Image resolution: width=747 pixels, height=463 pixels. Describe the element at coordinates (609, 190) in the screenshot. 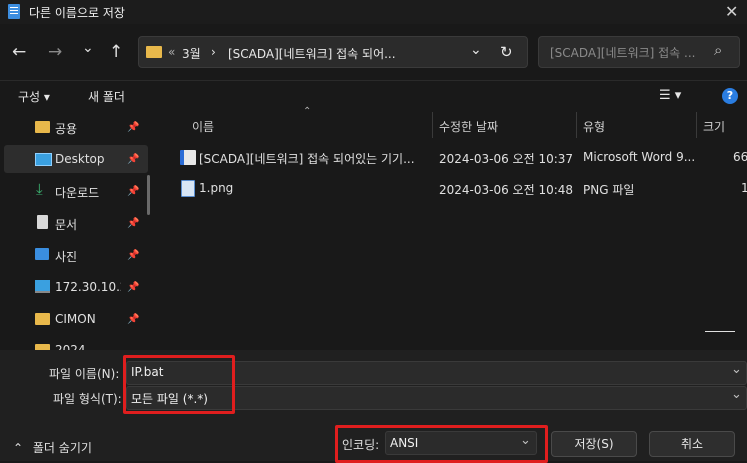

I see `file-type: PNG 파일` at that location.